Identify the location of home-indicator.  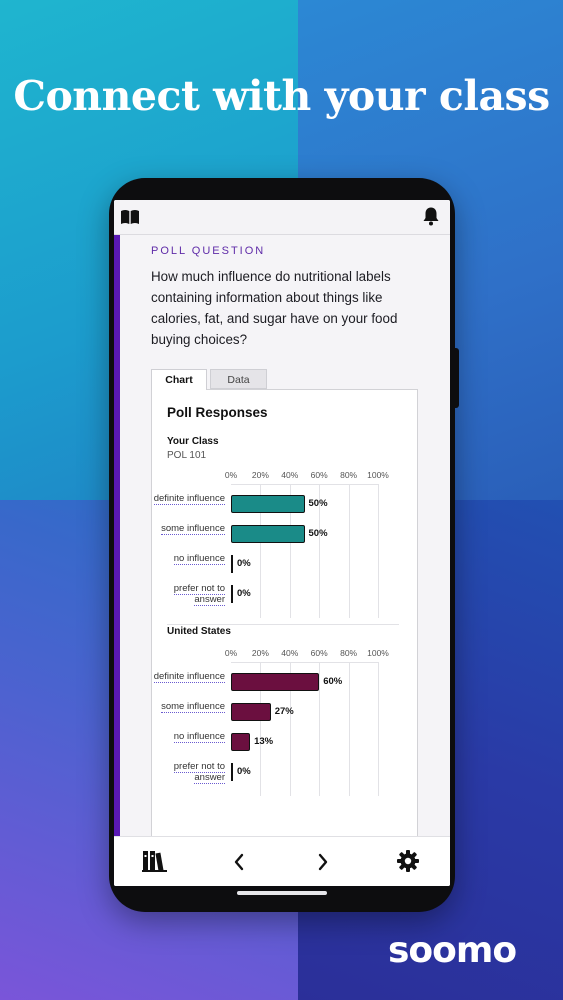
(282, 893).